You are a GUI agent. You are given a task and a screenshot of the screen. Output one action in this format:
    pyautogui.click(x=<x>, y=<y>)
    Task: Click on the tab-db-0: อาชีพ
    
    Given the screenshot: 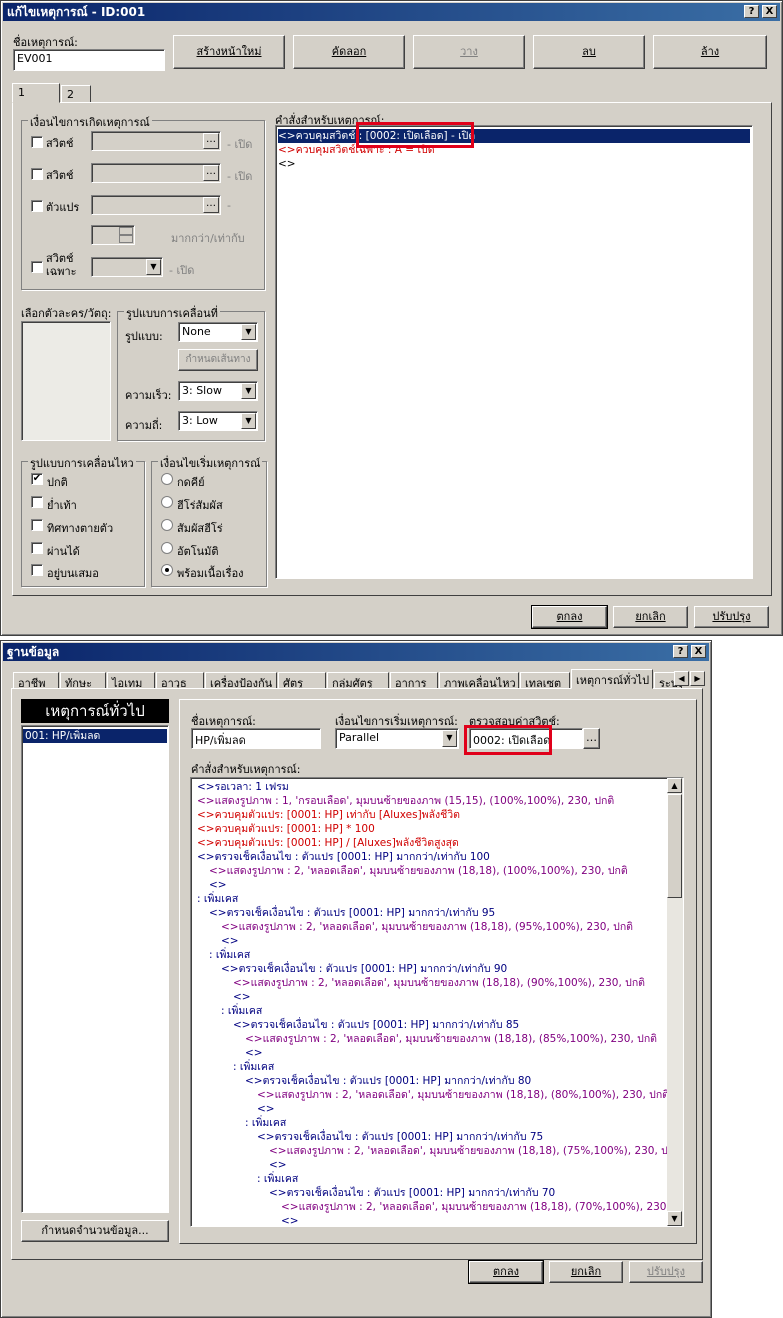 What is the action you would take?
    pyautogui.click(x=36, y=680)
    